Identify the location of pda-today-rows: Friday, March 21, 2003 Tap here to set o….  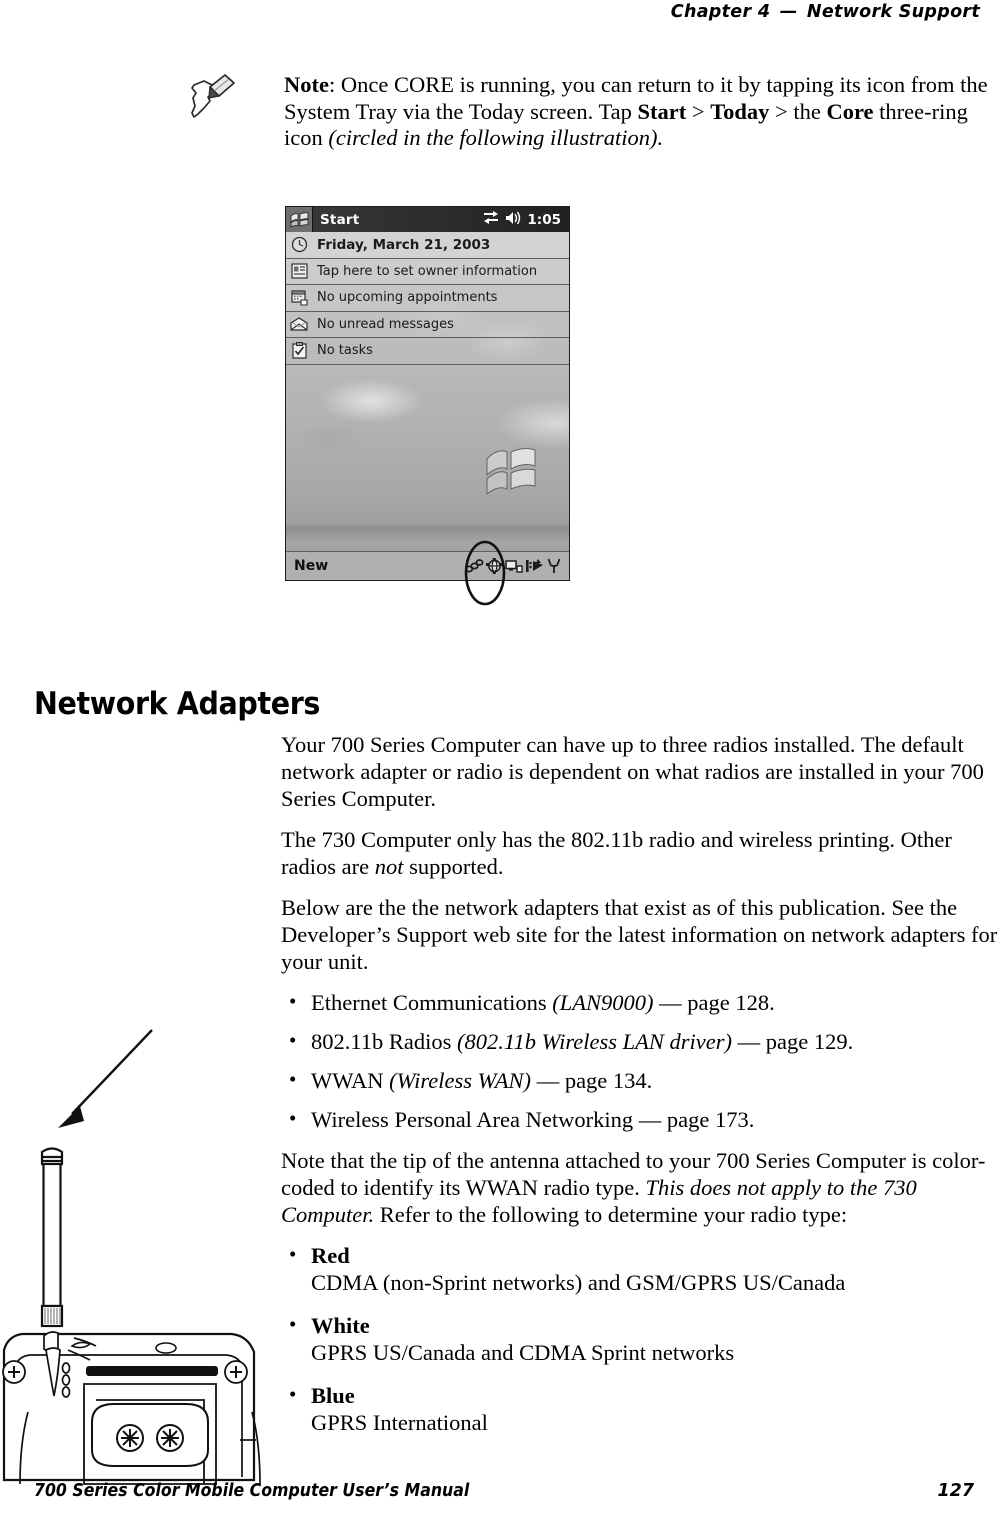
(427, 298).